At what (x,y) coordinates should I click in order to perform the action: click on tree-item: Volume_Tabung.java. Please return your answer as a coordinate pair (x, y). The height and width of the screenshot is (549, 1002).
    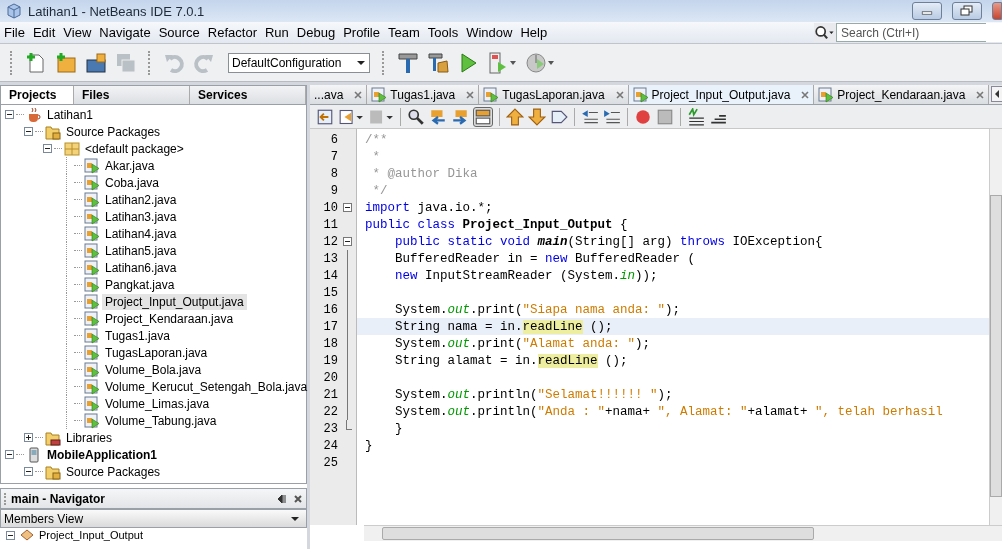
    Looking at the image, I should click on (161, 420).